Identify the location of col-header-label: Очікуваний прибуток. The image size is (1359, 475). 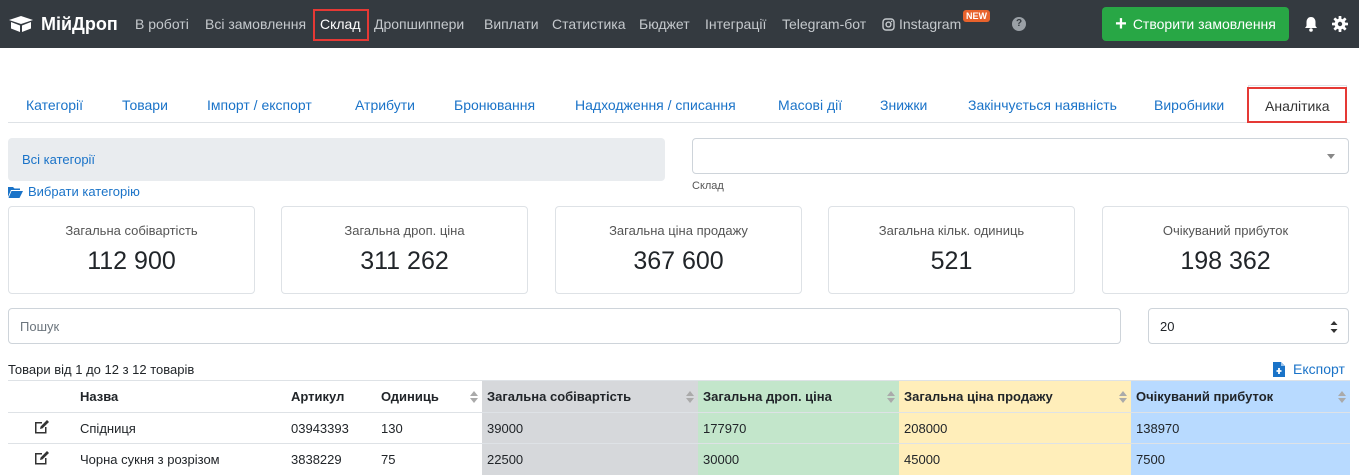
(1205, 396).